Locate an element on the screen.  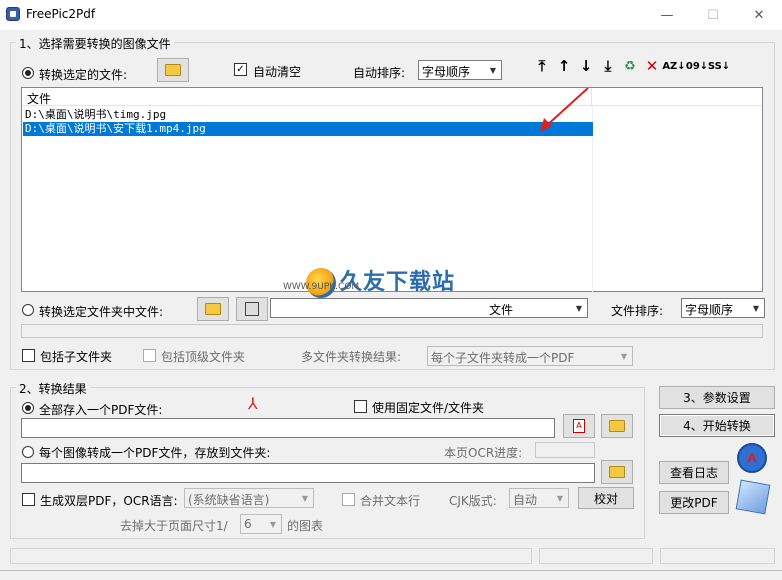
minimize-button: — is located at coordinates (667, 15).